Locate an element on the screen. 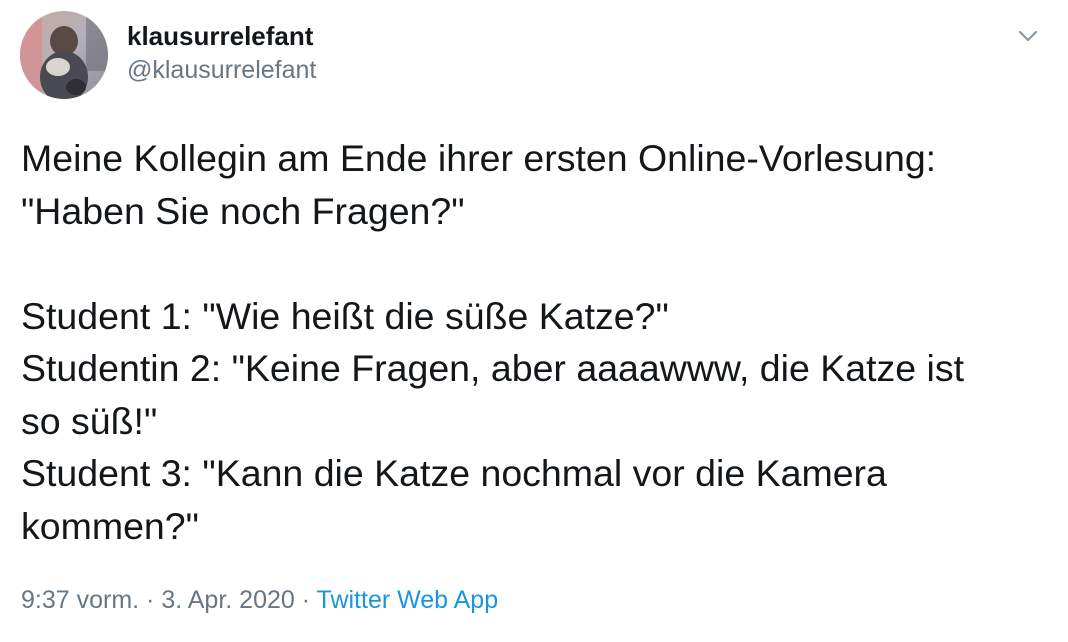 This screenshot has height=642, width=1068. author-display-name: klausurrelefant is located at coordinates (220, 36).